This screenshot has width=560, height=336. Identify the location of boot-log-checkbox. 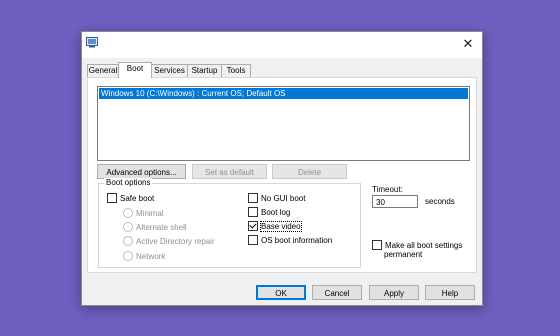
(253, 211).